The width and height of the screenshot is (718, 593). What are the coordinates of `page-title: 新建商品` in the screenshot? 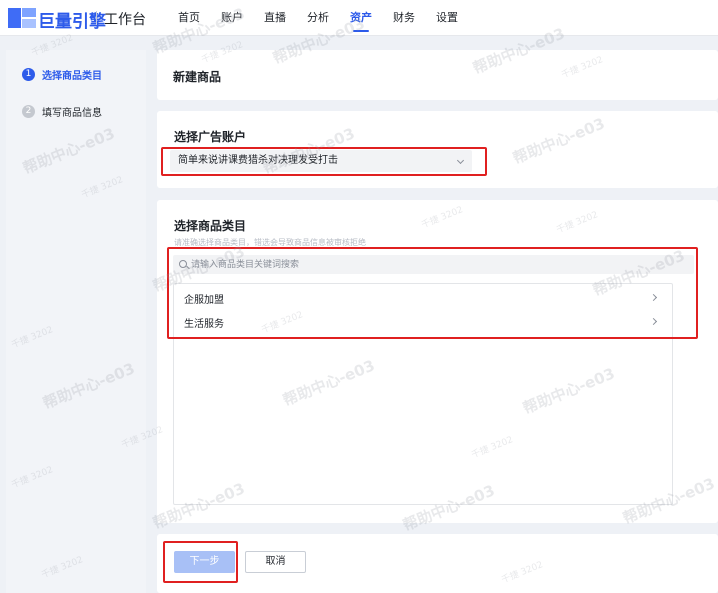 It's located at (197, 77).